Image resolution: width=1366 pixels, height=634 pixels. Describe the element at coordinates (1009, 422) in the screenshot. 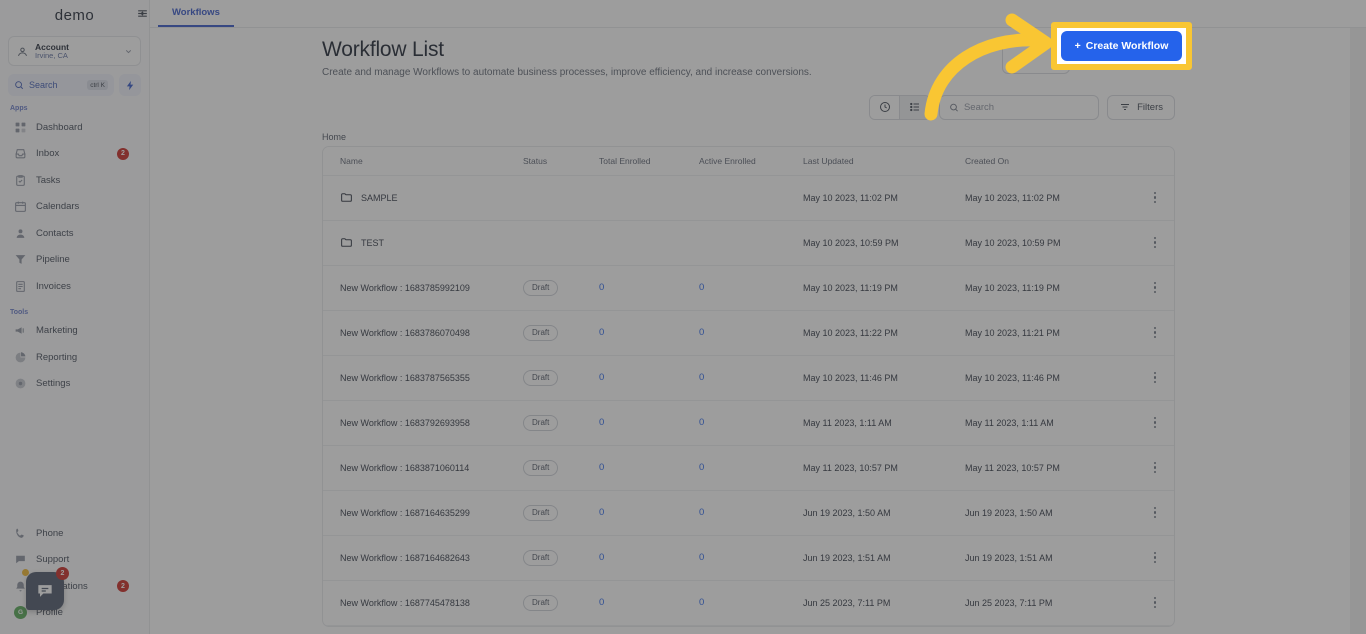

I see `created-on-value: May 11 2023, 1:11 AM` at that location.